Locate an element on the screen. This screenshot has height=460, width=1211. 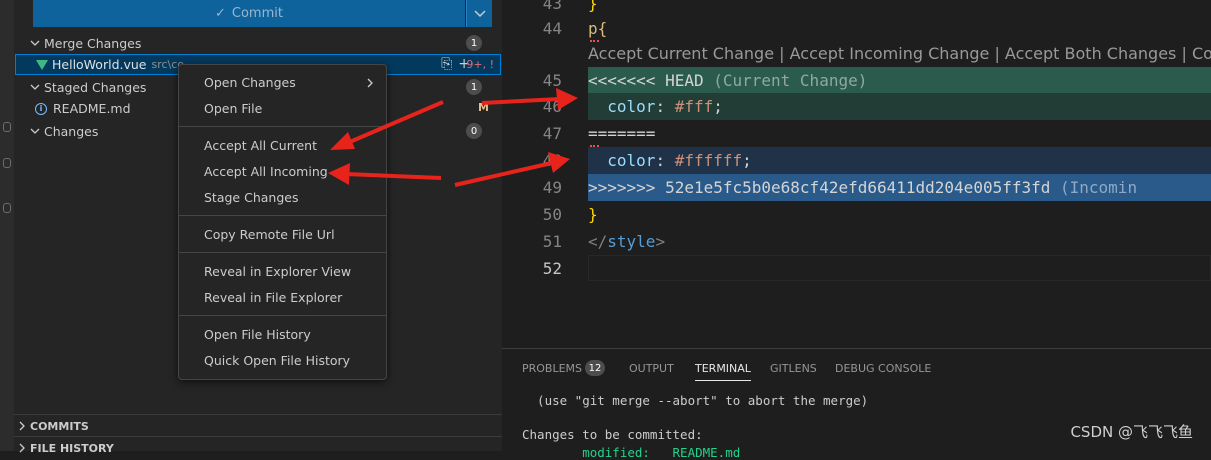
tag-open: </ is located at coordinates (598, 241).